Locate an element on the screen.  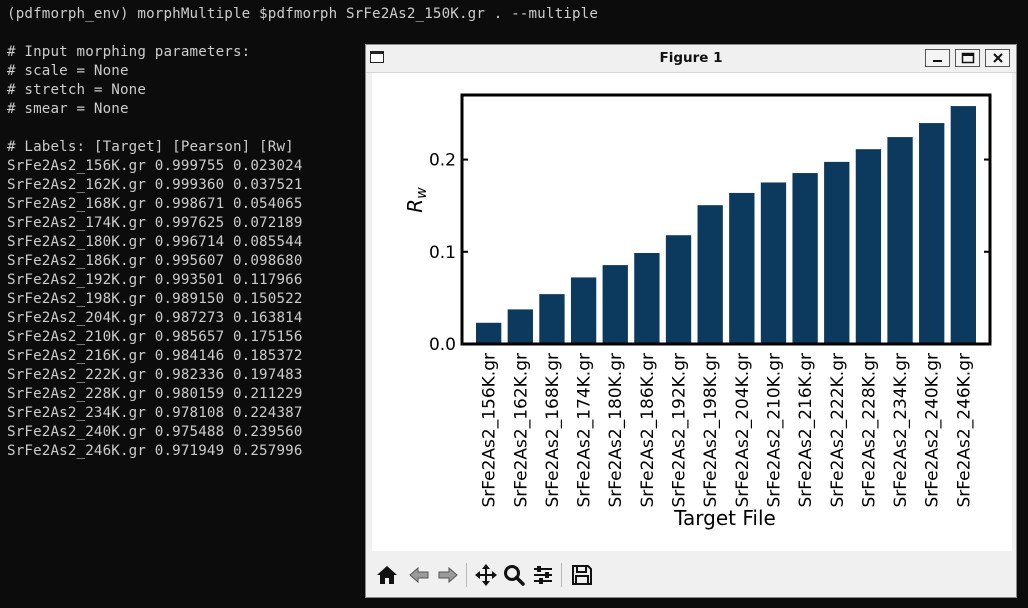
home-icon is located at coordinates (387, 575).